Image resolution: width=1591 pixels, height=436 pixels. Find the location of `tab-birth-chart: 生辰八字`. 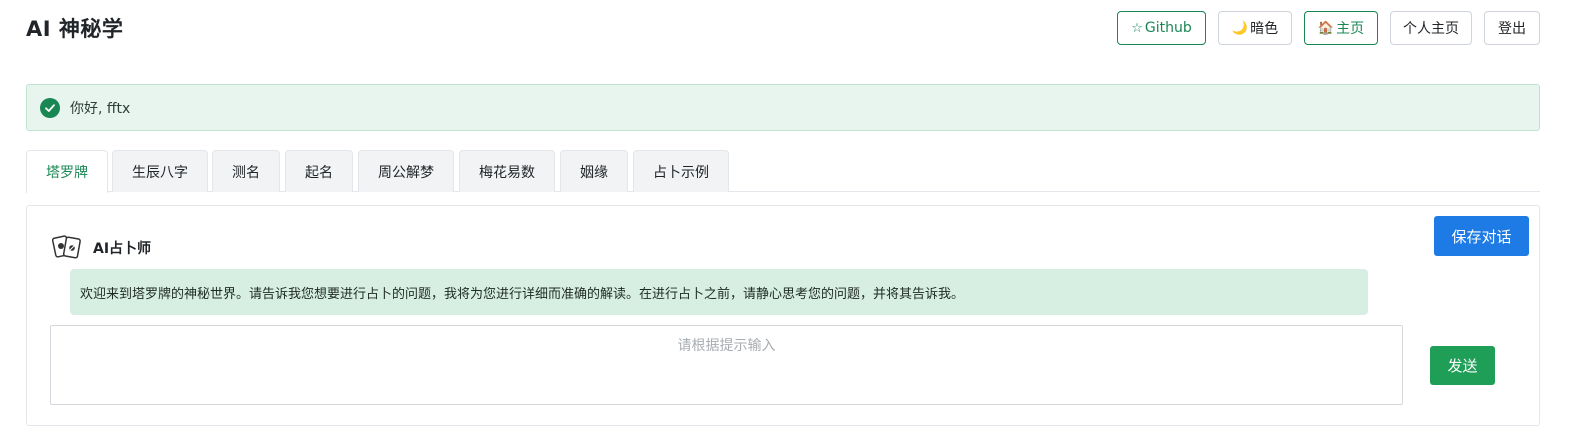

tab-birth-chart: 生辰八字 is located at coordinates (160, 171).